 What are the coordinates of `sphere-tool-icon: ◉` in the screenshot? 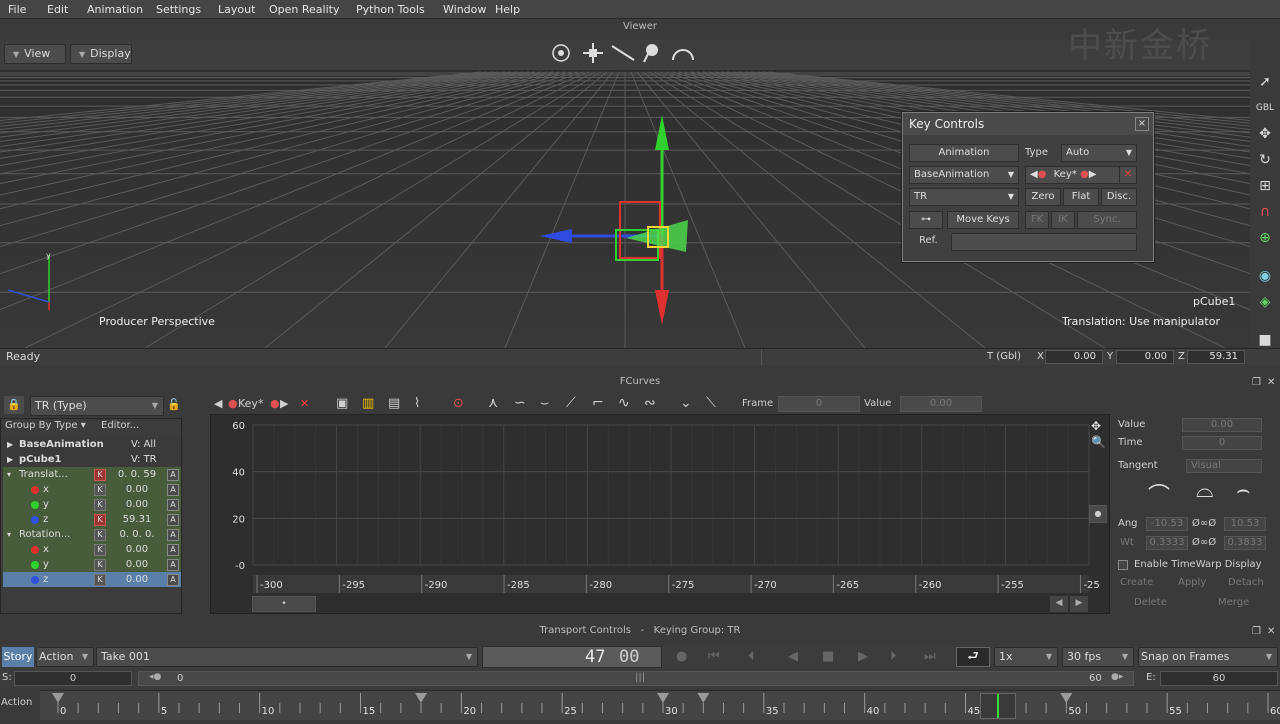 It's located at (1265, 276).